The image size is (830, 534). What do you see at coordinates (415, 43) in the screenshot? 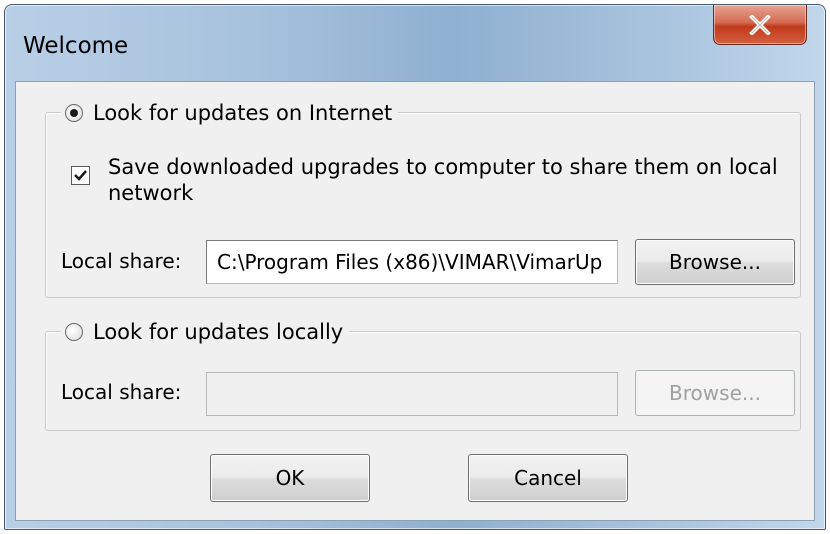
I see `title-bar: Welcome` at bounding box center [415, 43].